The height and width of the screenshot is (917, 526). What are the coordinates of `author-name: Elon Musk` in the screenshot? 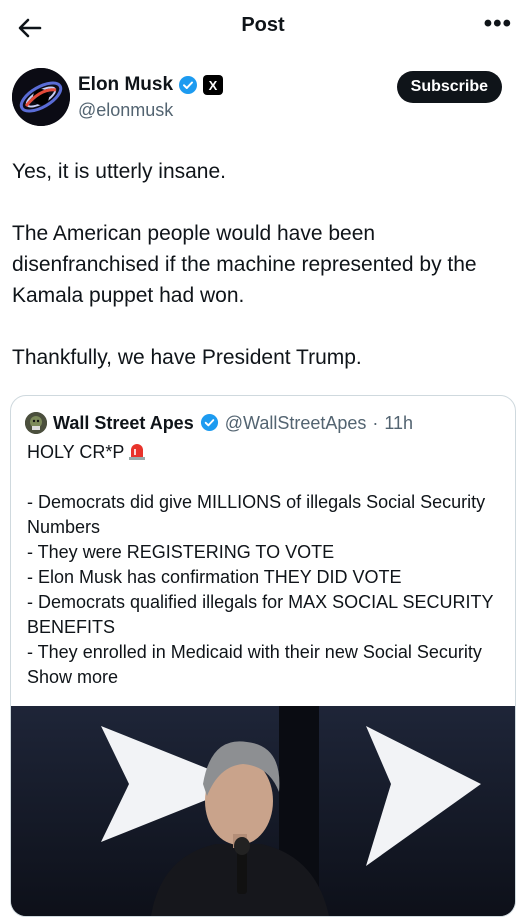 It's located at (125, 85).